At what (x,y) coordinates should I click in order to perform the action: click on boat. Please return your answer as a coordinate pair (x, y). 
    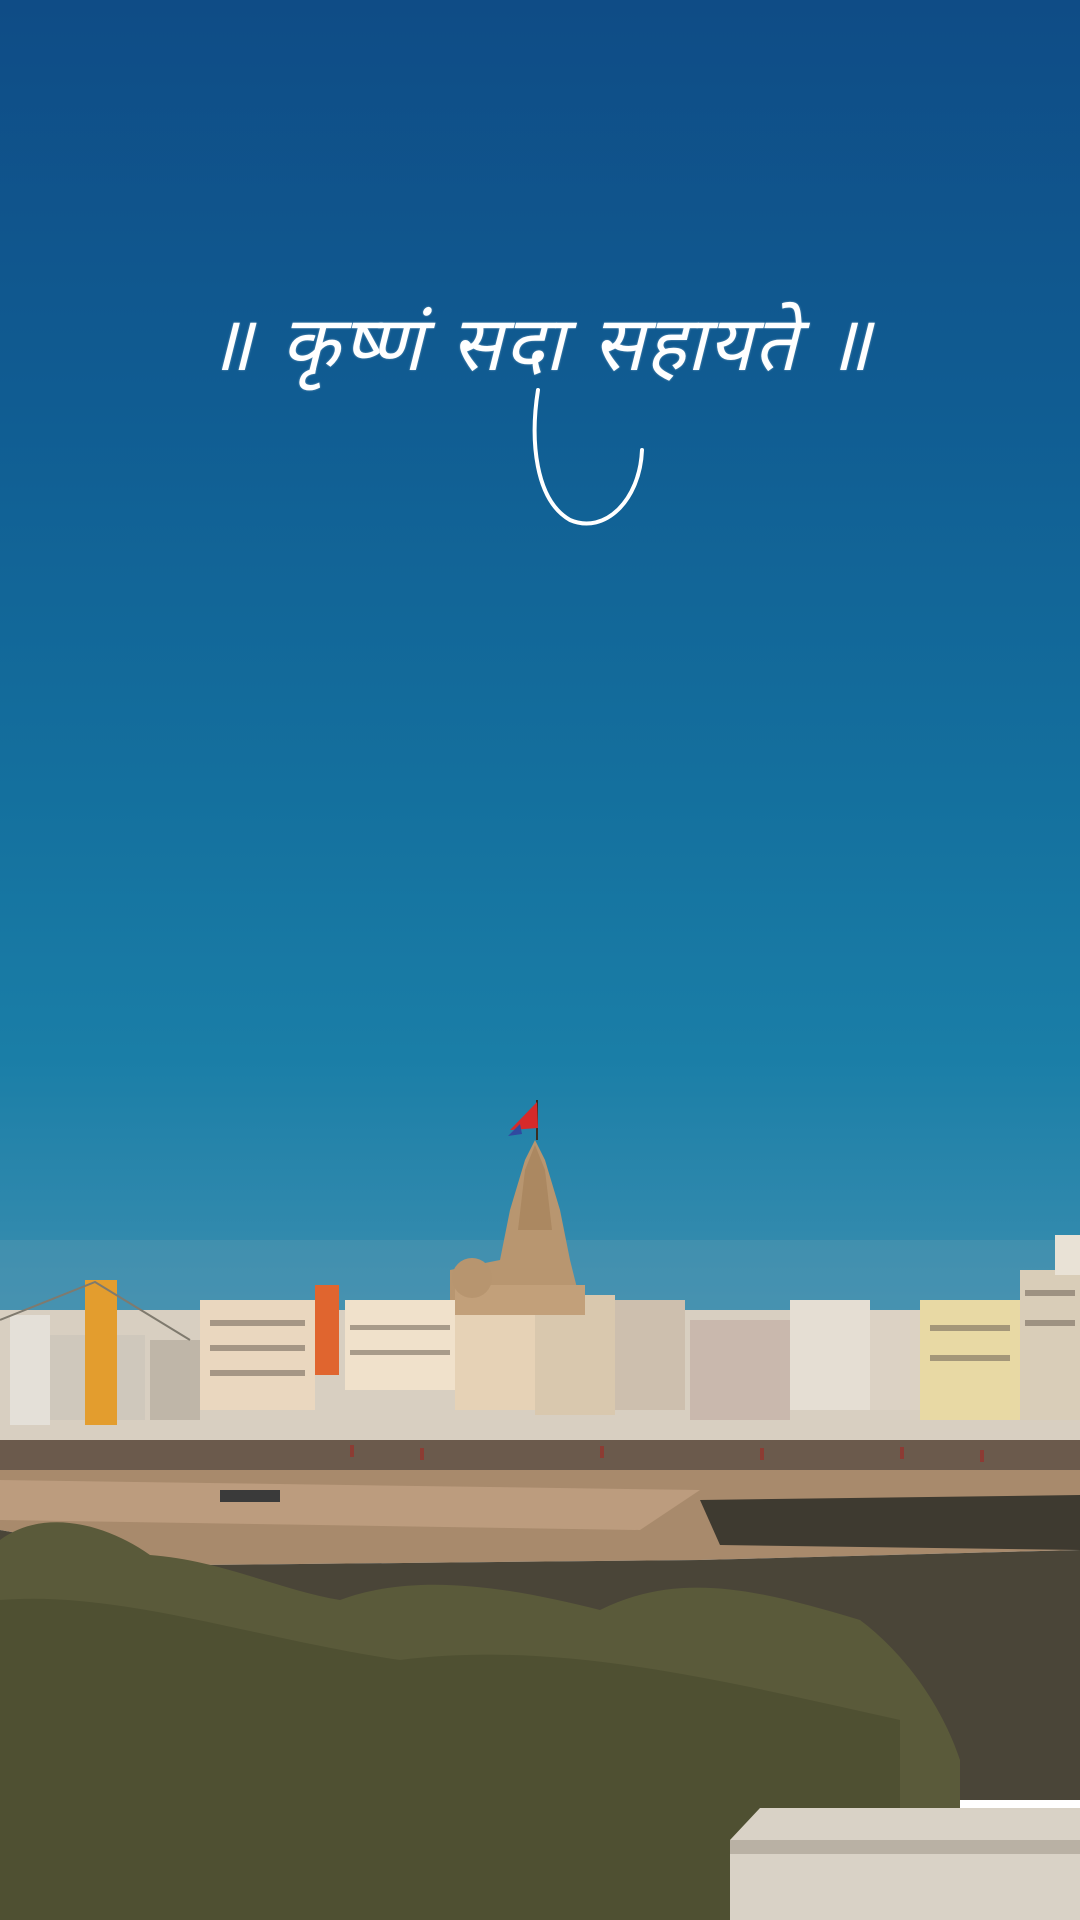
    Looking at the image, I should click on (250, 1496).